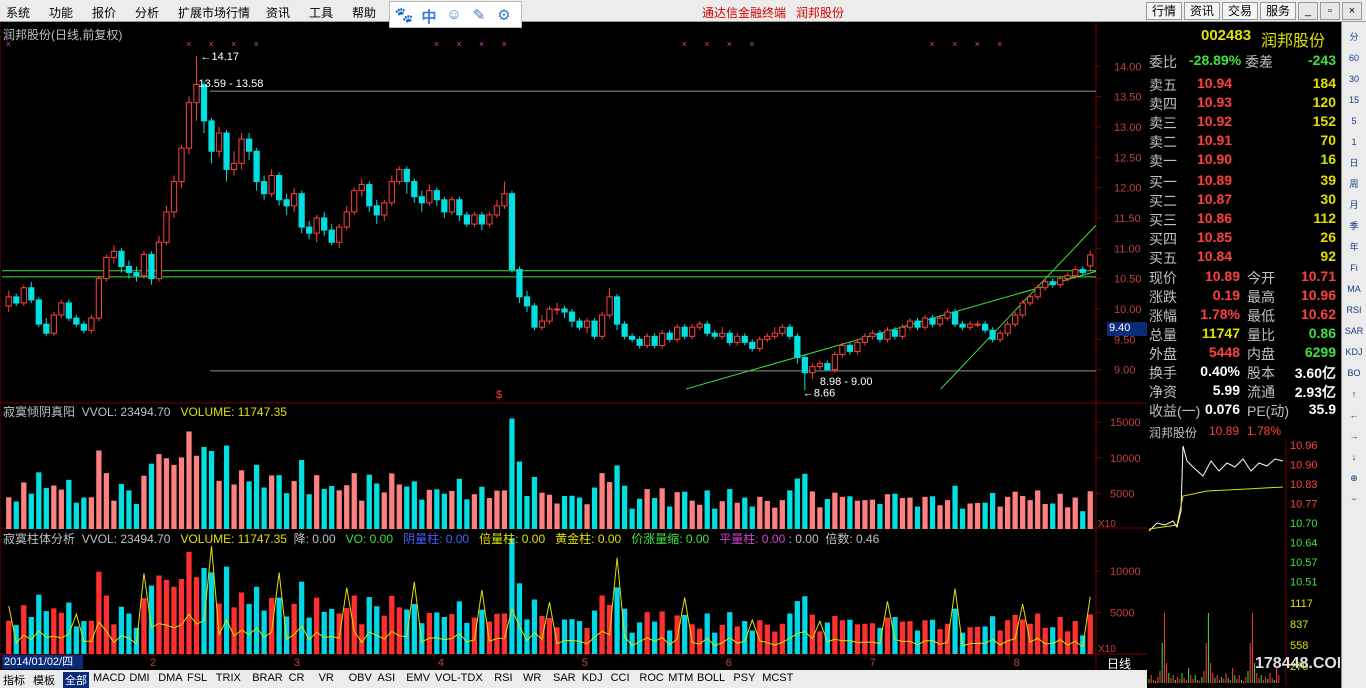  I want to click on tool-icon-16: BO, so click(1354, 373).